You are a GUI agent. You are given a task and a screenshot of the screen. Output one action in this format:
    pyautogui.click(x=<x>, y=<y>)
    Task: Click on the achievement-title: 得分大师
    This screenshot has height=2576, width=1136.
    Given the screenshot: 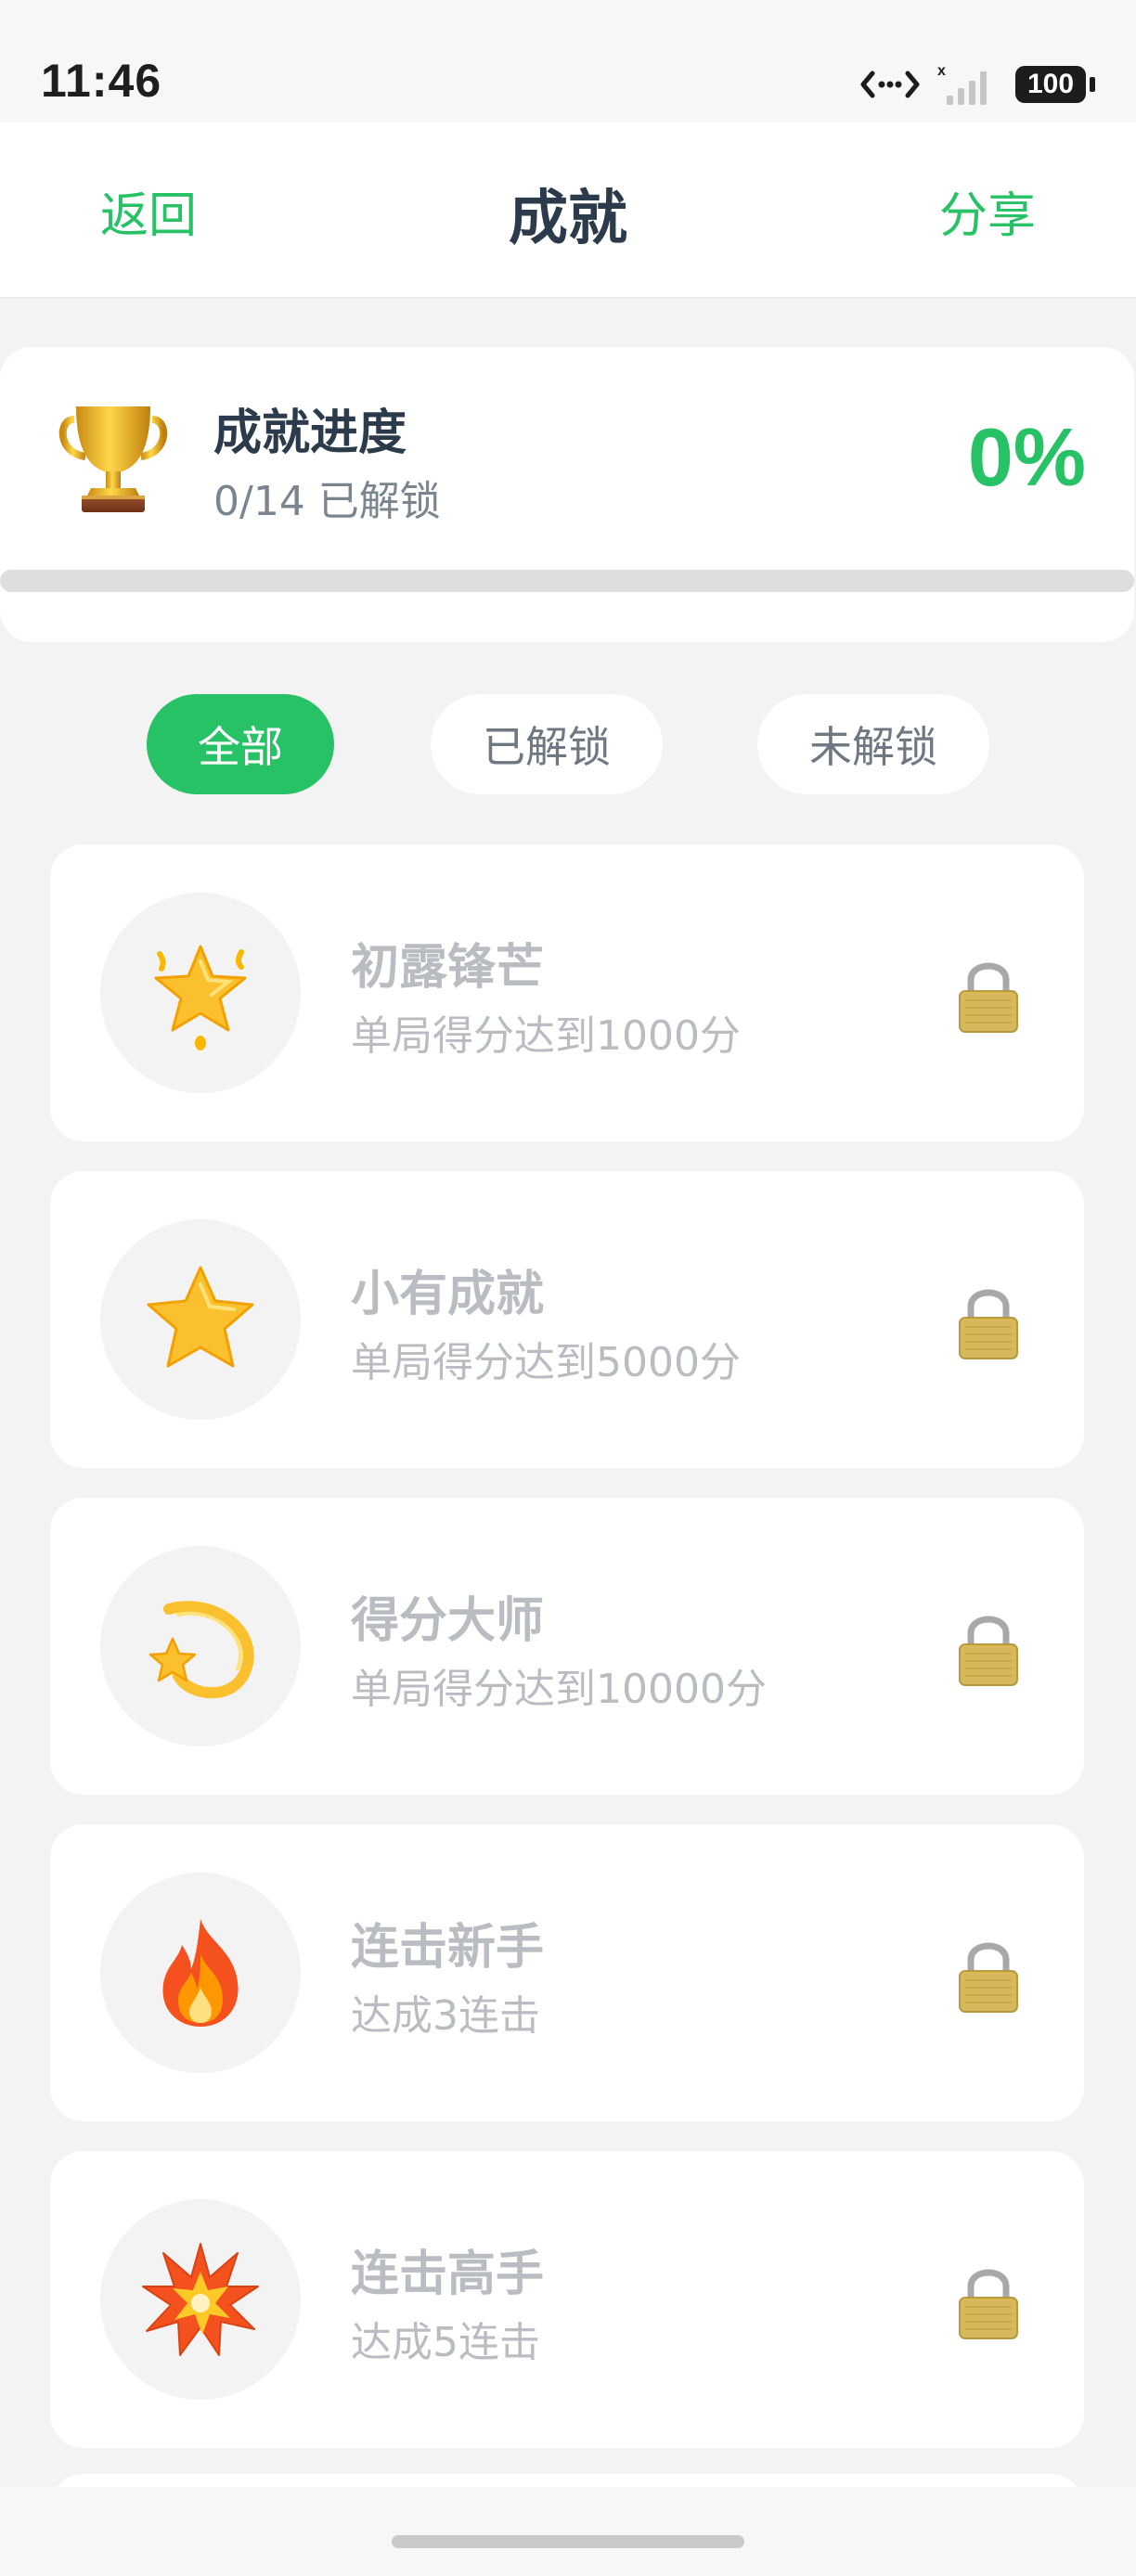 What is the action you would take?
    pyautogui.click(x=448, y=1621)
    